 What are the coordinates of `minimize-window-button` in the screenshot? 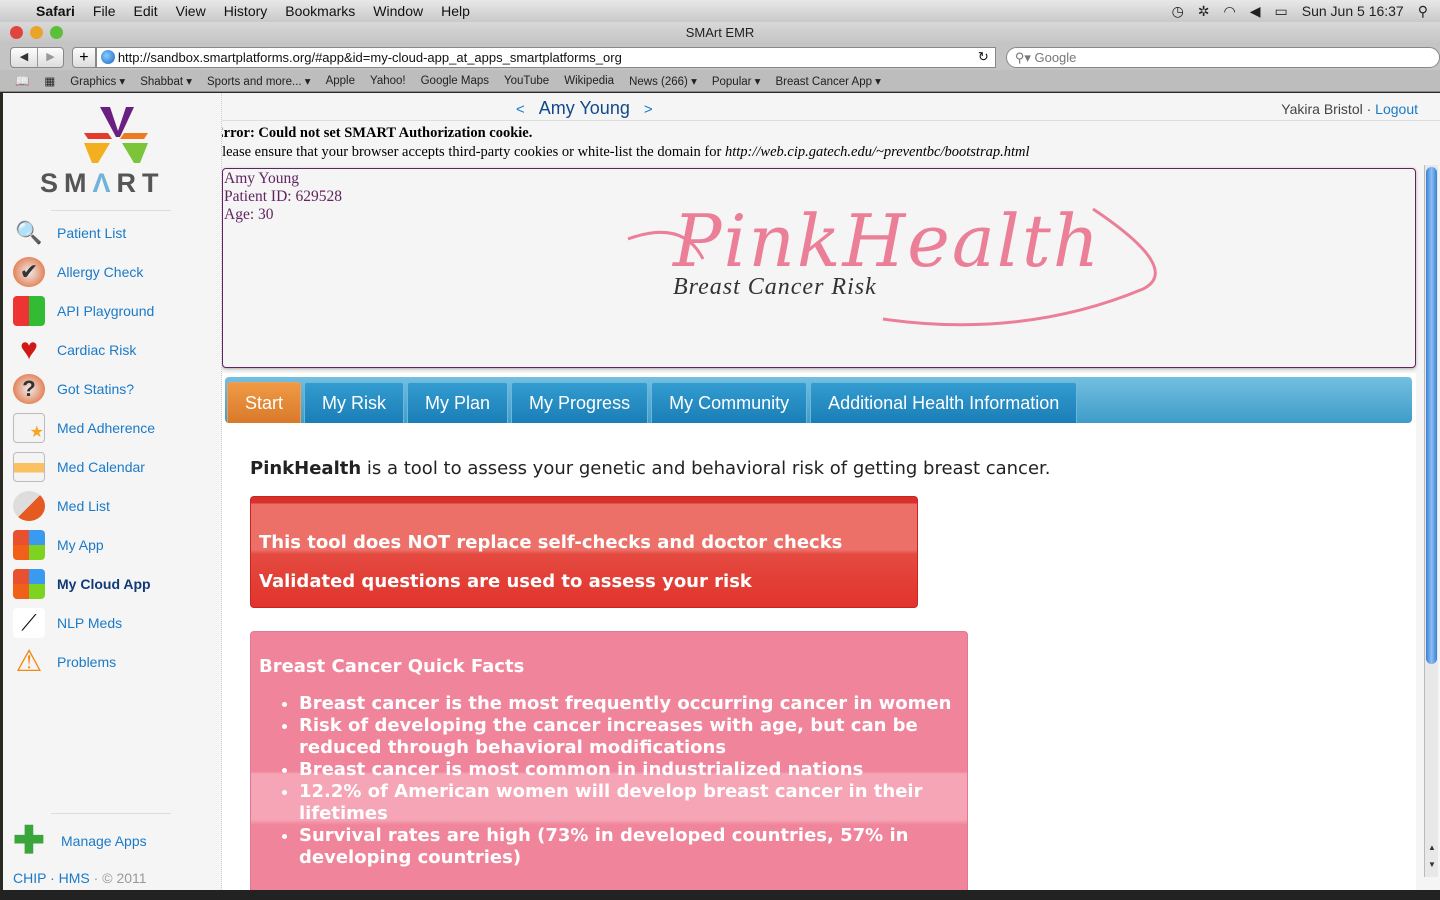 It's located at (36, 32).